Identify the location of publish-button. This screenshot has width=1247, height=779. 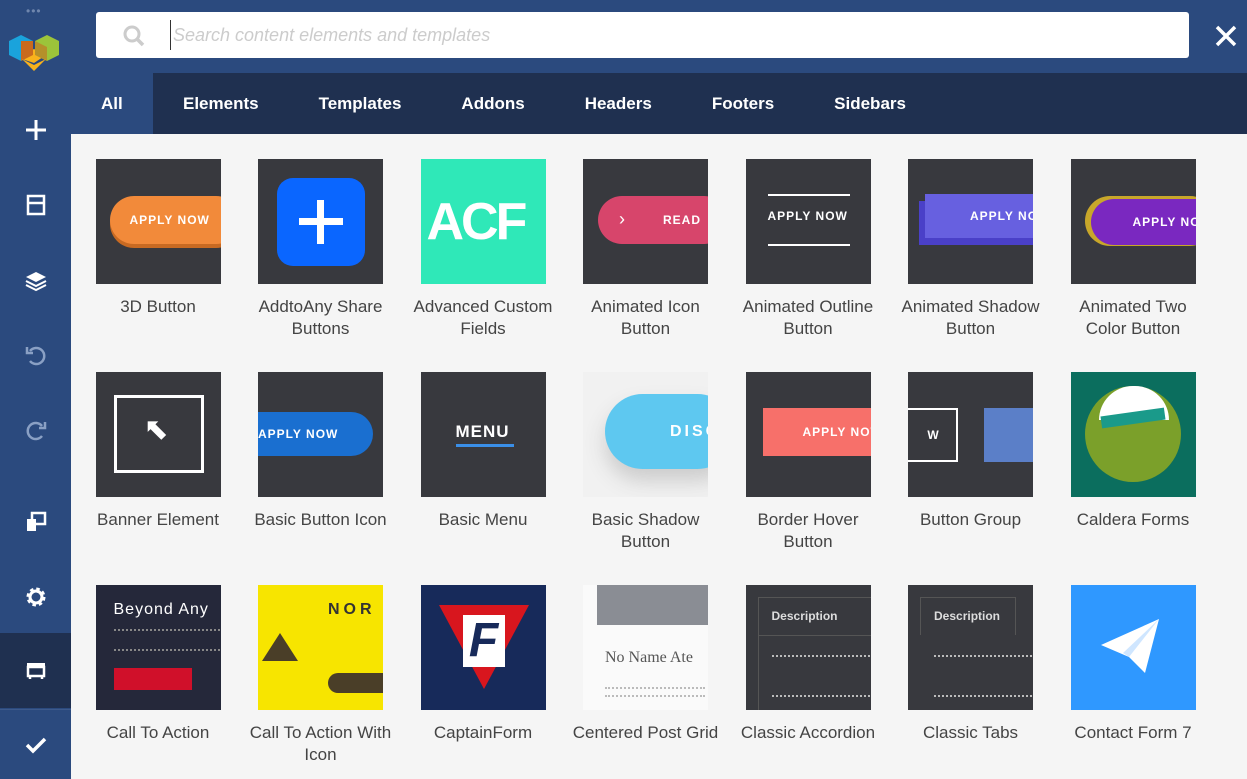
(35, 744).